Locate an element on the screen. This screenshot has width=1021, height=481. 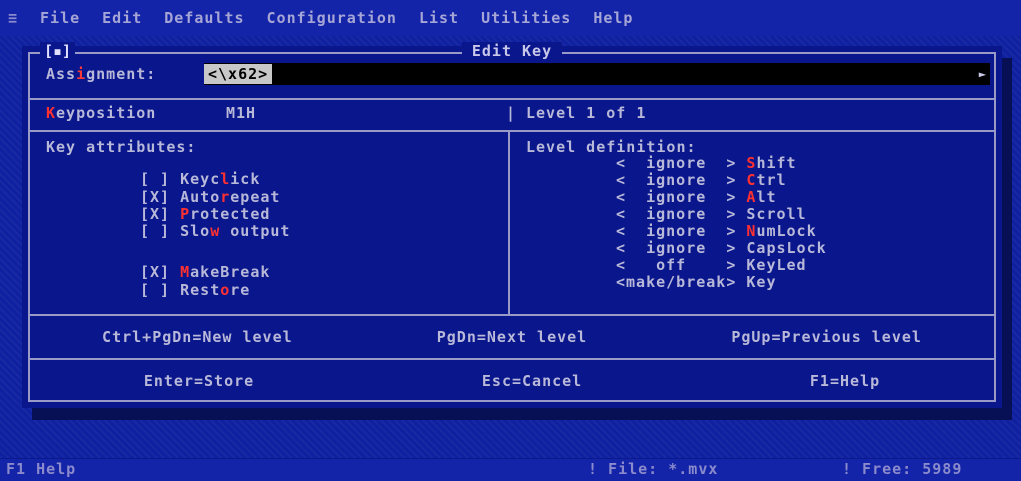
menu-help: Help is located at coordinates (613, 18).